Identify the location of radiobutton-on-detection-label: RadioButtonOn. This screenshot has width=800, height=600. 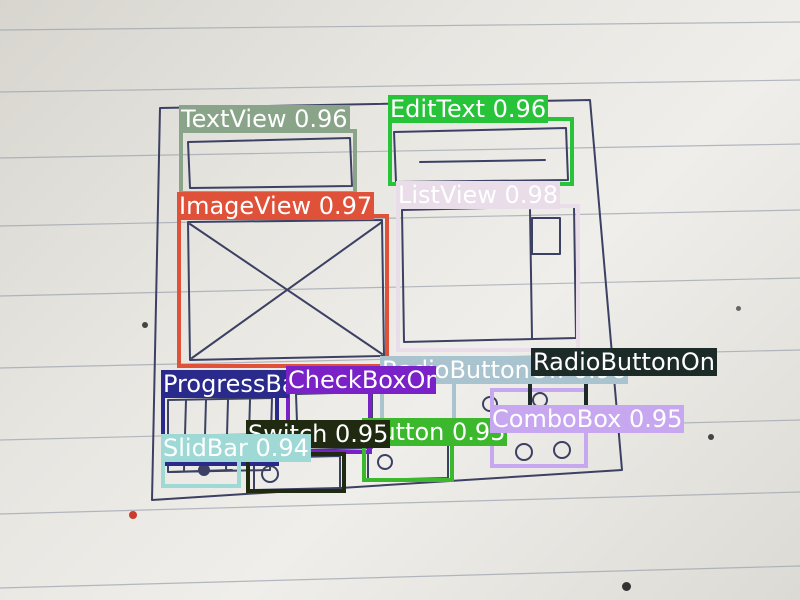
(624, 362).